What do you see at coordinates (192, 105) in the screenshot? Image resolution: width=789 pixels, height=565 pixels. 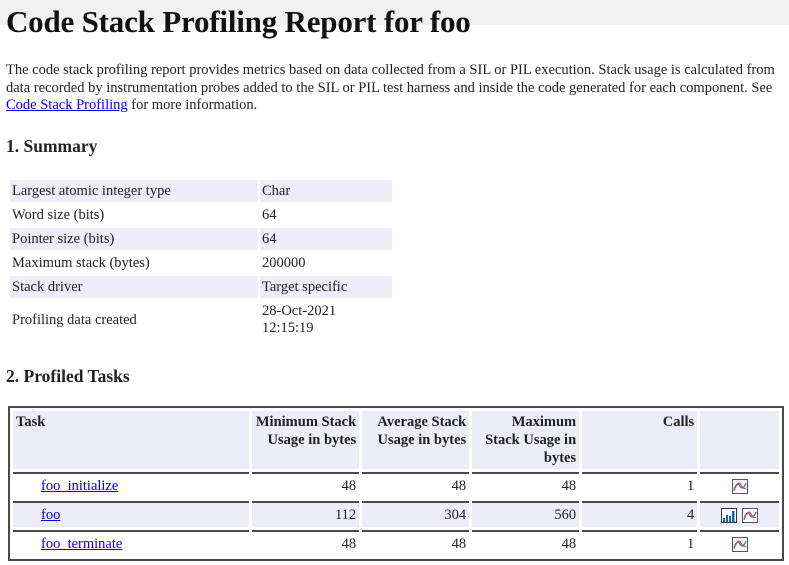 I see `intro-text-end: for more information.` at bounding box center [192, 105].